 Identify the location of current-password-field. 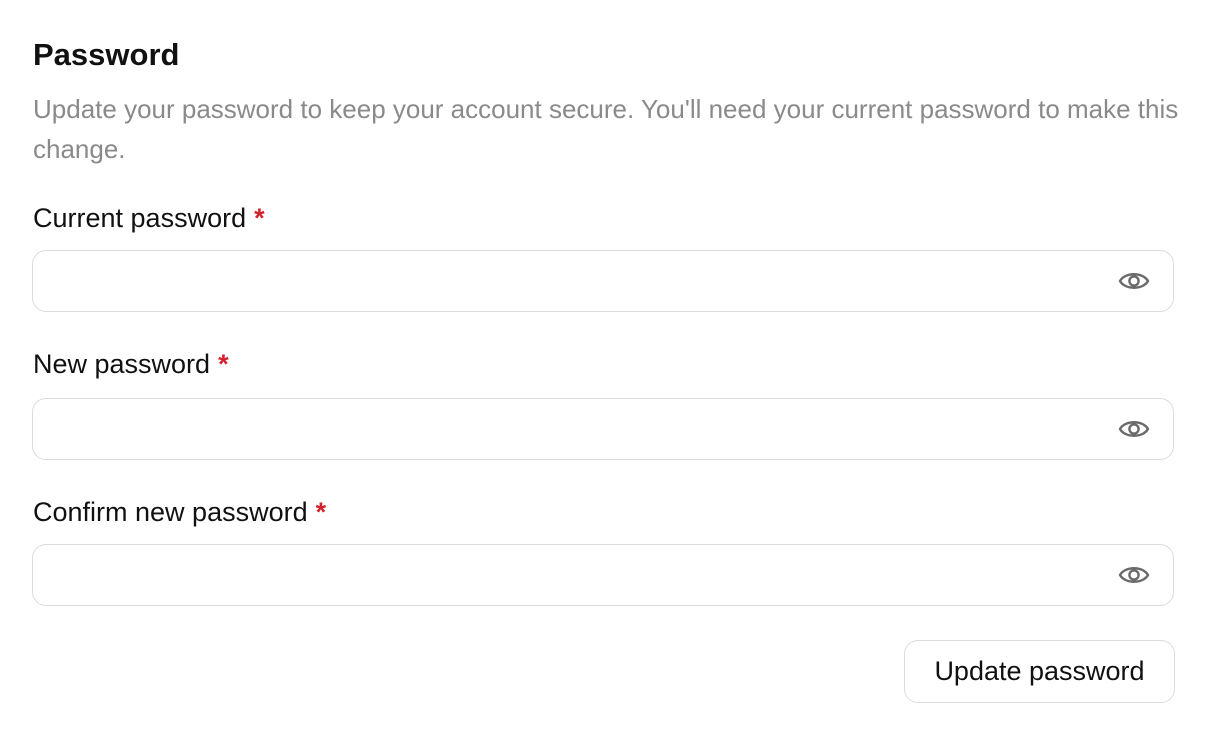
(603, 281).